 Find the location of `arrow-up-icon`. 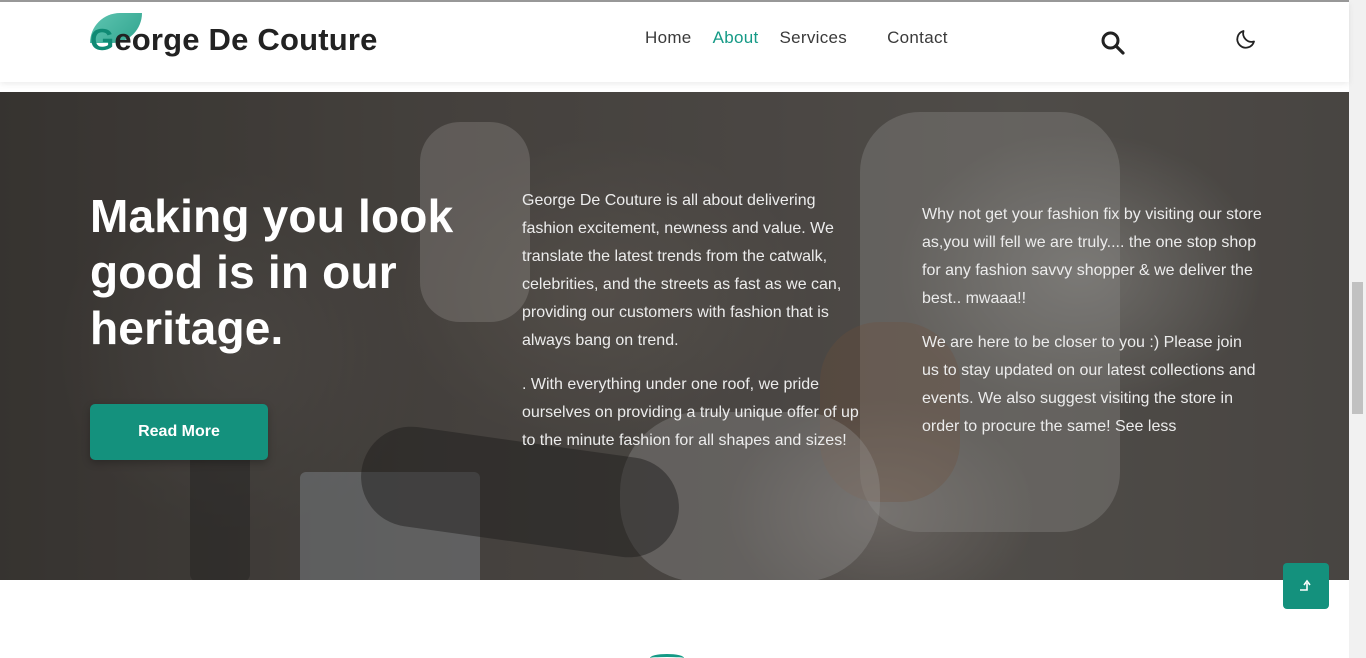

arrow-up-icon is located at coordinates (1305, 585).